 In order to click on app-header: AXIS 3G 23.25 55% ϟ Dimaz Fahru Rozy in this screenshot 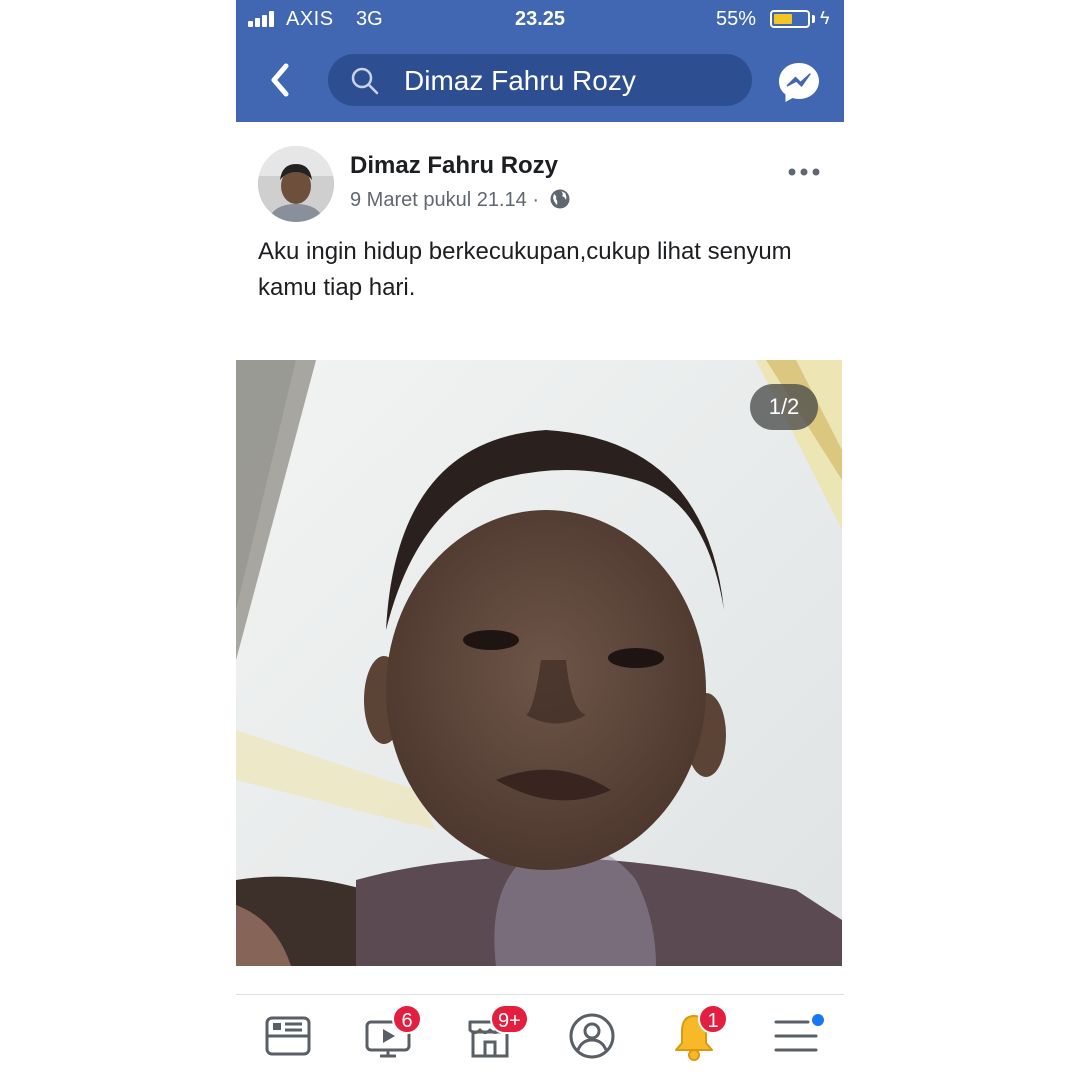, I will do `click(540, 61)`.